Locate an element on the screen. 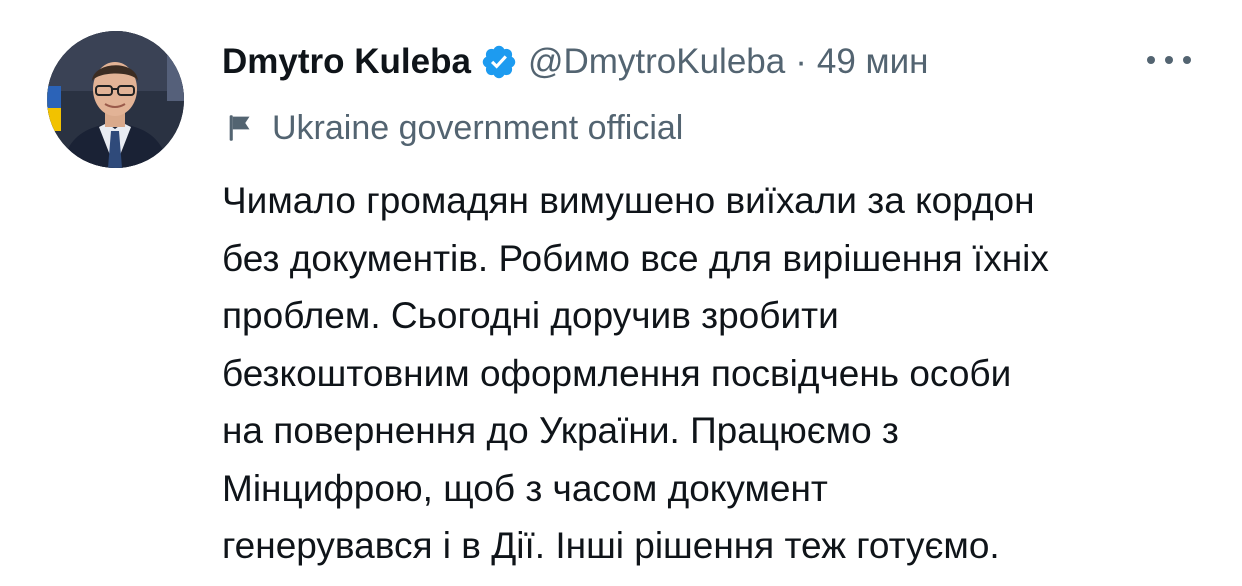 The image size is (1242, 586). avatar-photo is located at coordinates (115, 99).